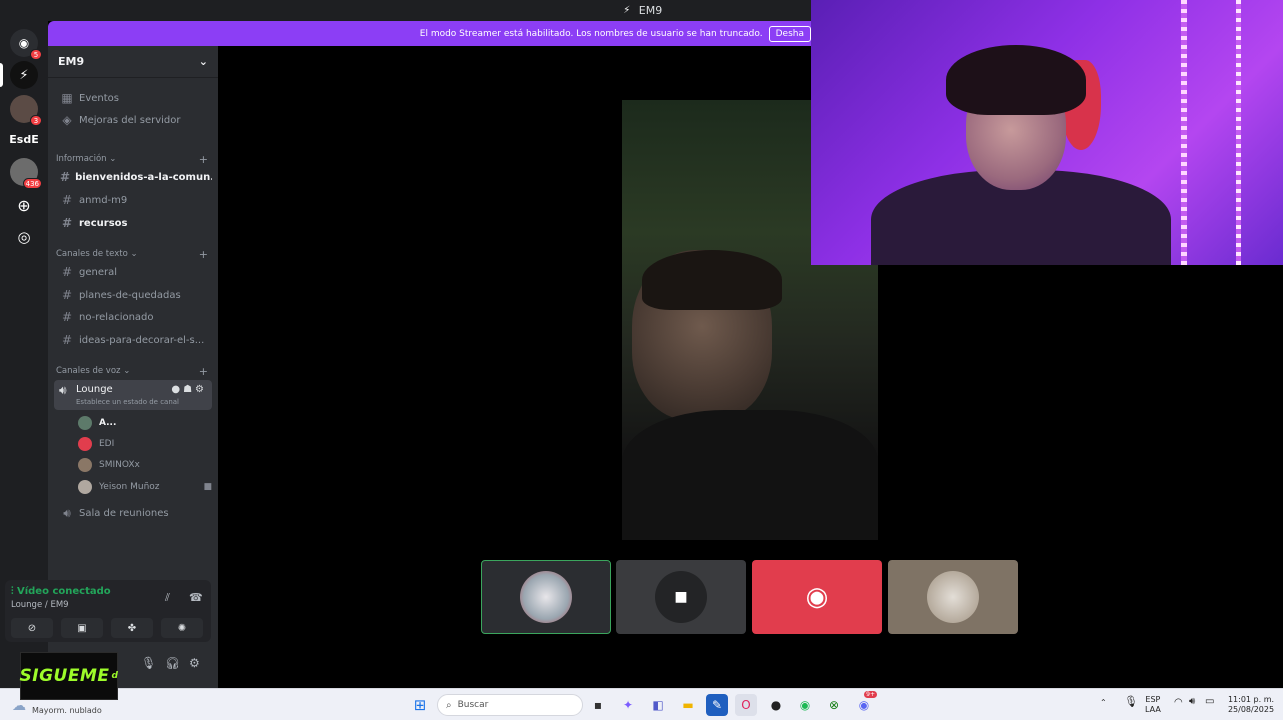  What do you see at coordinates (23, 139) in the screenshot?
I see `server-esde: EsdE` at bounding box center [23, 139].